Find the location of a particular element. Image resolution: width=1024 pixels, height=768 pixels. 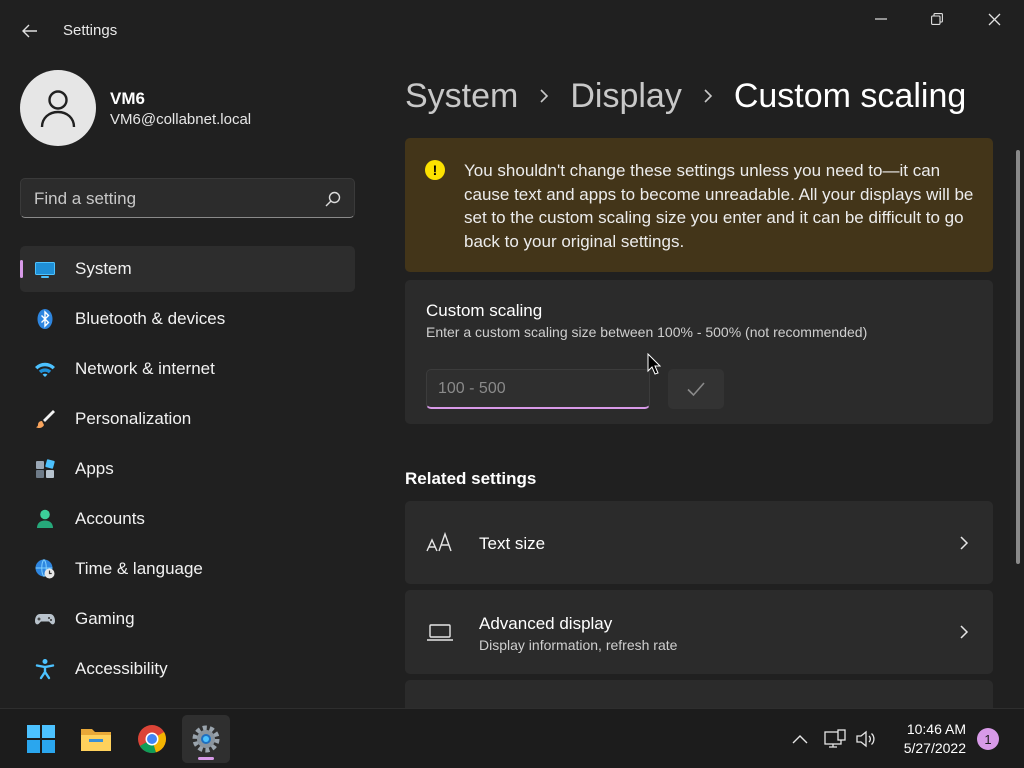

search-placeholder: Find a setting is located at coordinates (85, 198).